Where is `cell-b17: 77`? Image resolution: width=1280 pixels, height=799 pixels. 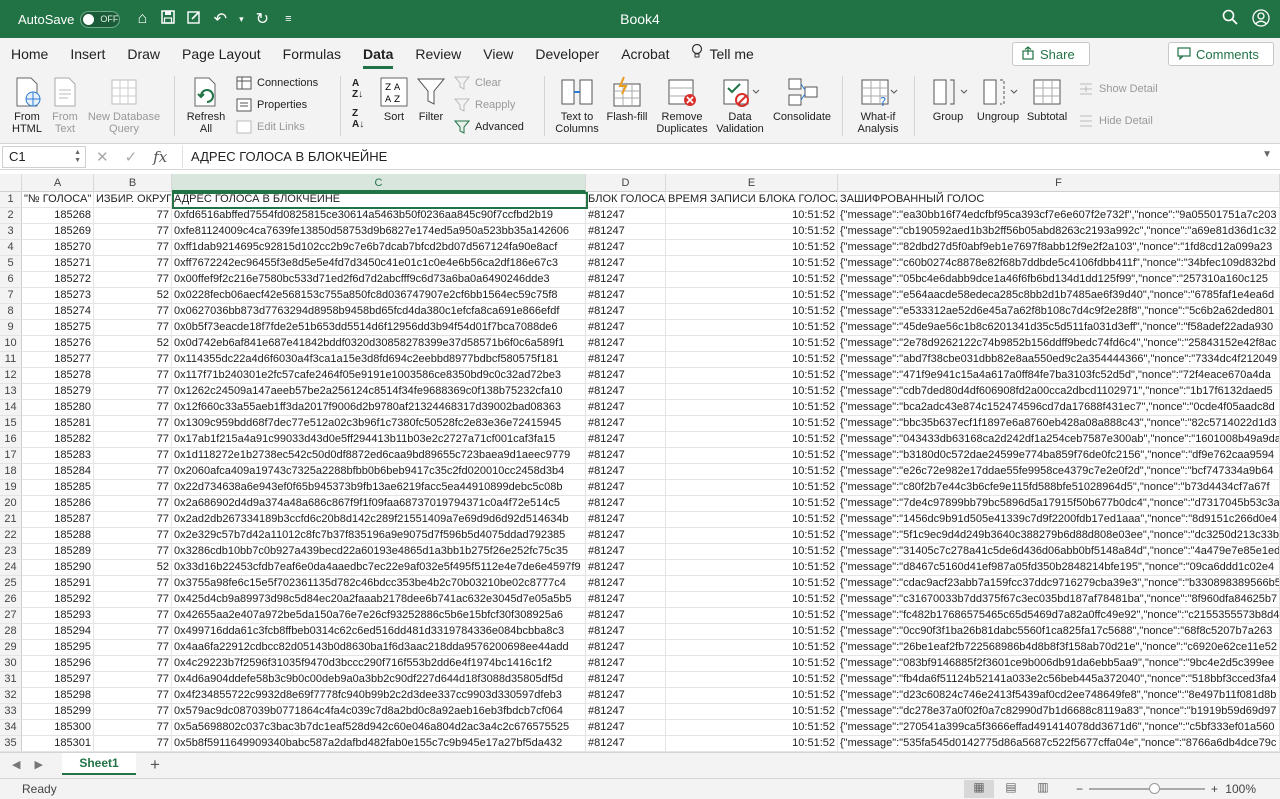 cell-b17: 77 is located at coordinates (133, 456).